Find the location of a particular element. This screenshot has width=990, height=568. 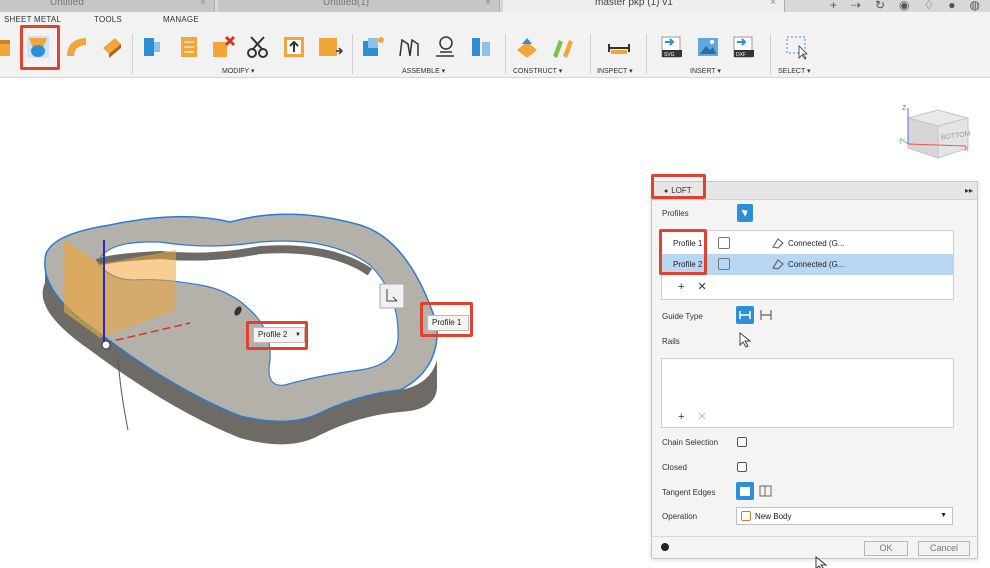

closed-label: Closed is located at coordinates (674, 467).